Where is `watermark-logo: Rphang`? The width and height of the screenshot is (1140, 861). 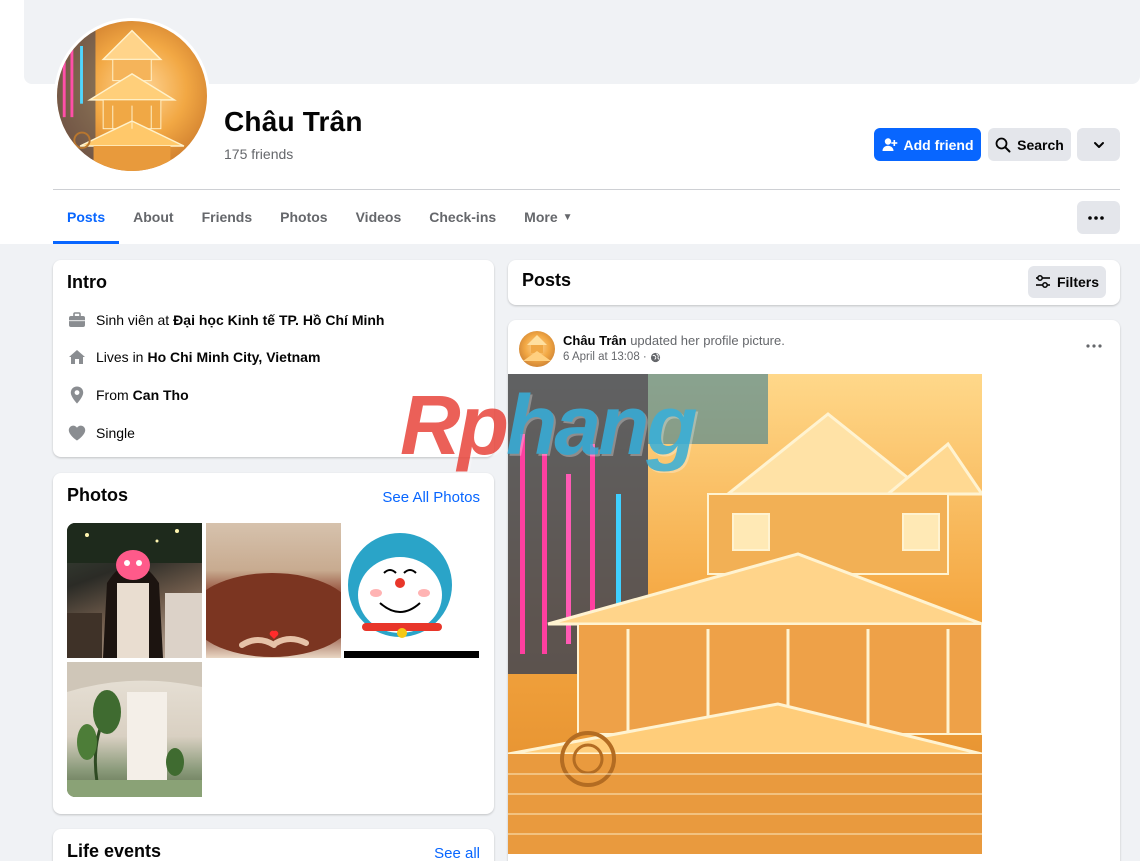 watermark-logo: Rphang is located at coordinates (549, 425).